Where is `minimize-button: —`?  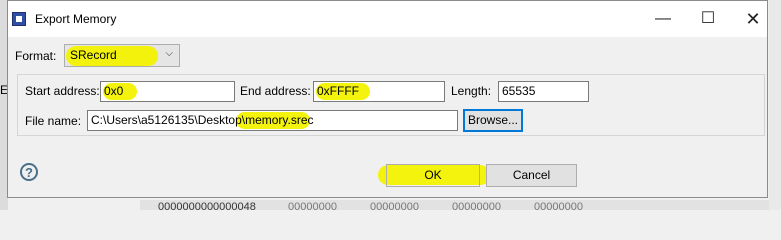
minimize-button: — is located at coordinates (663, 19).